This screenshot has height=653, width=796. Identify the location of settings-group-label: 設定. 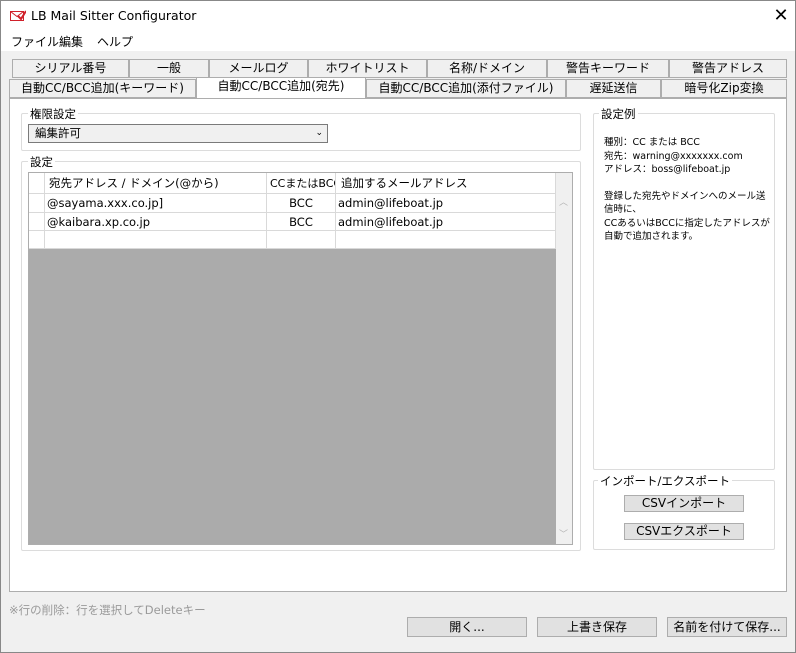
(41, 162).